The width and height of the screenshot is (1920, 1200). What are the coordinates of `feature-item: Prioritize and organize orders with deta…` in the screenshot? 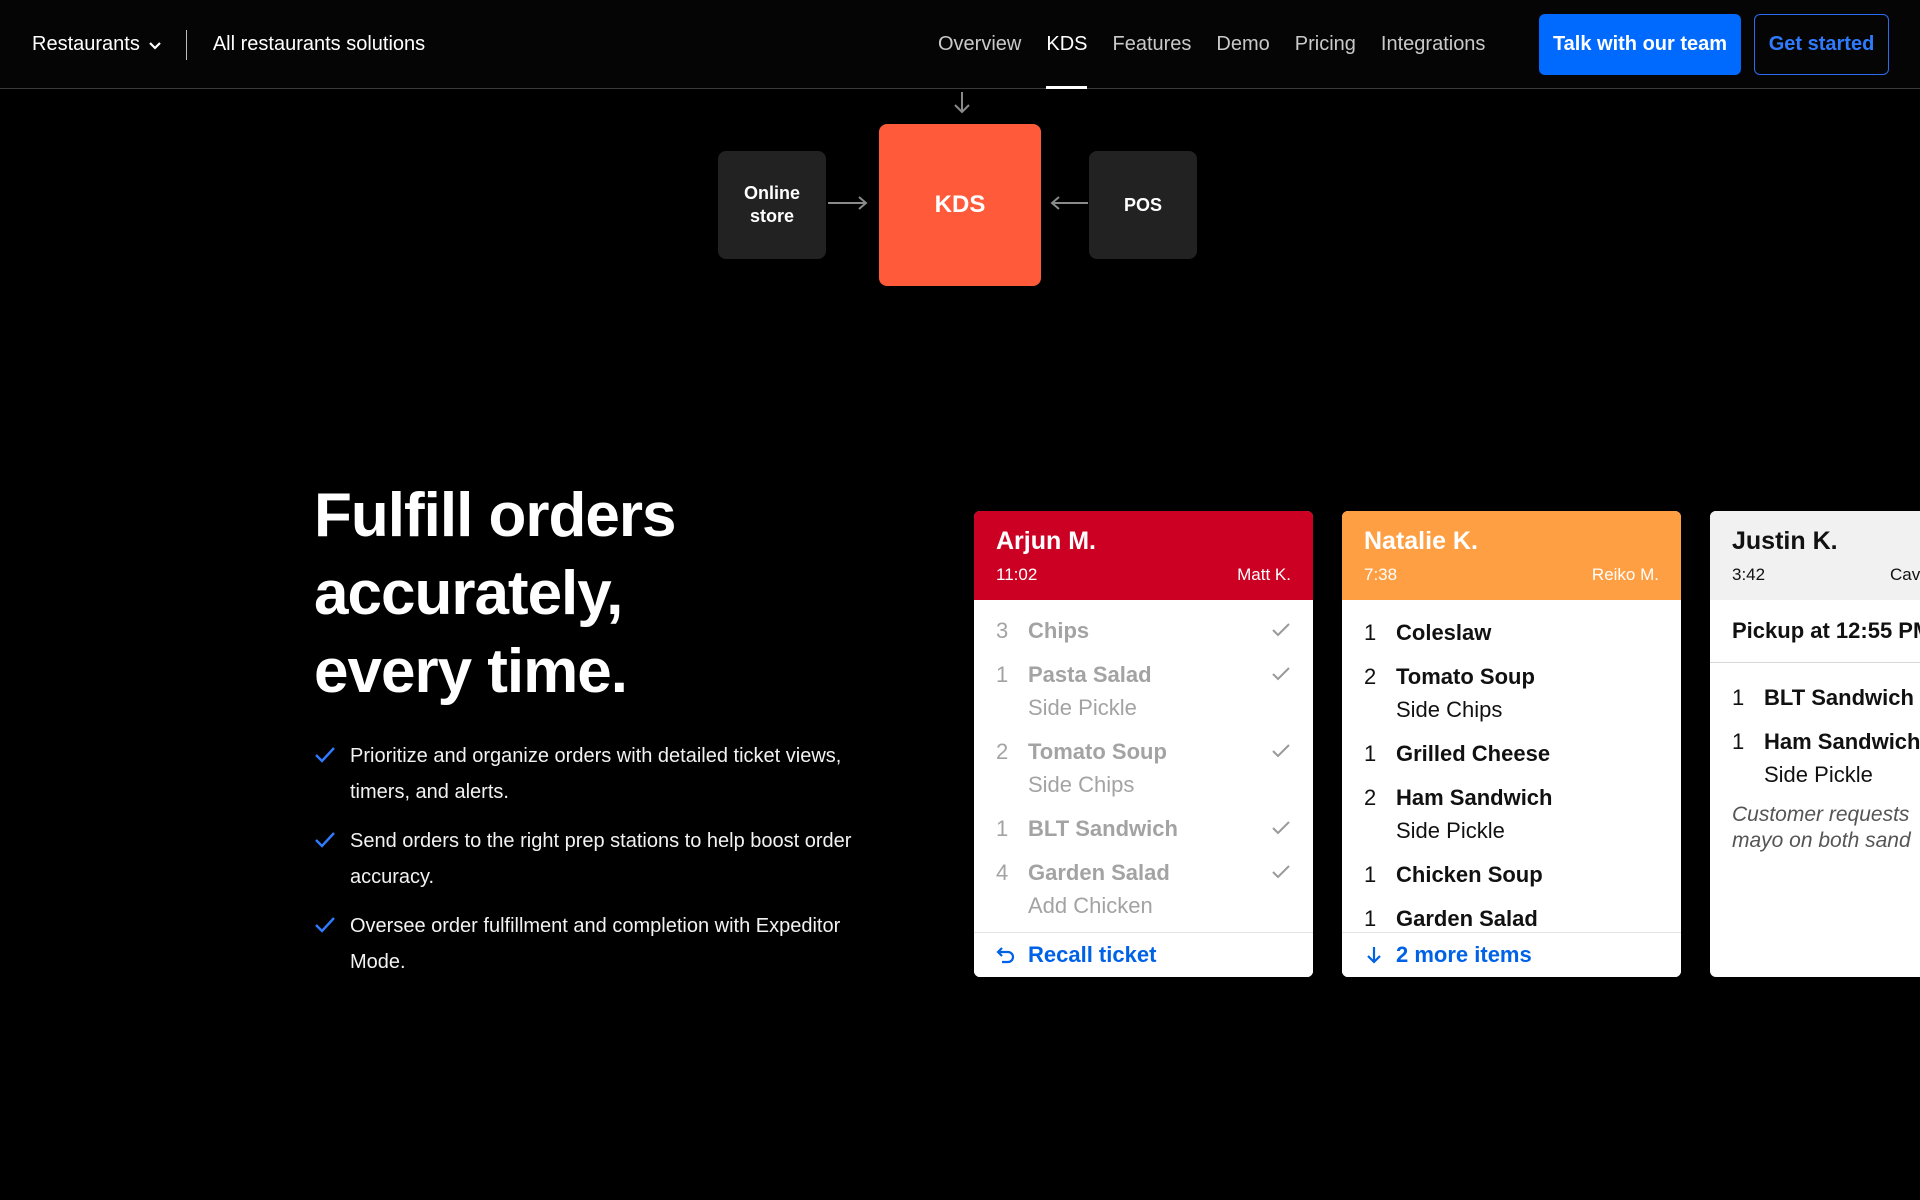 It's located at (584, 774).